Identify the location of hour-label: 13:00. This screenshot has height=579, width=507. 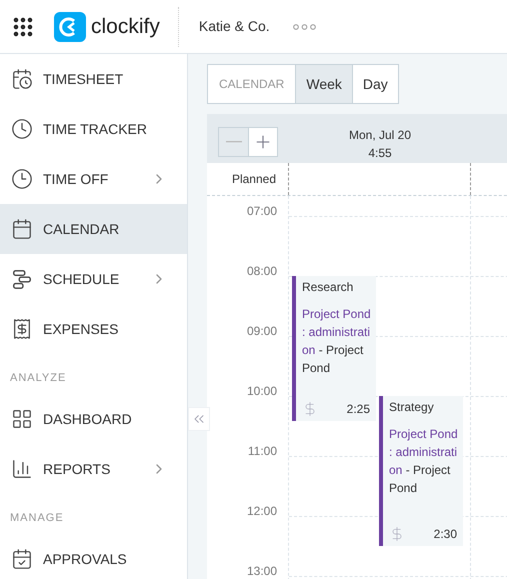
(261, 572).